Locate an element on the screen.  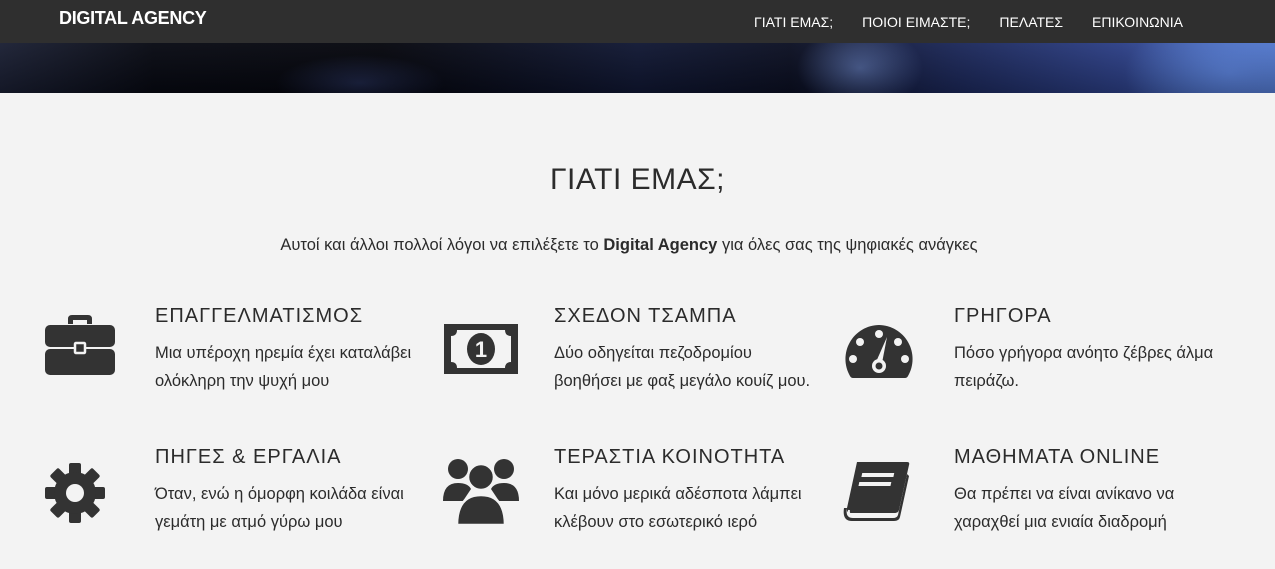
subtitle-brand: Digital Agency is located at coordinates (660, 245).